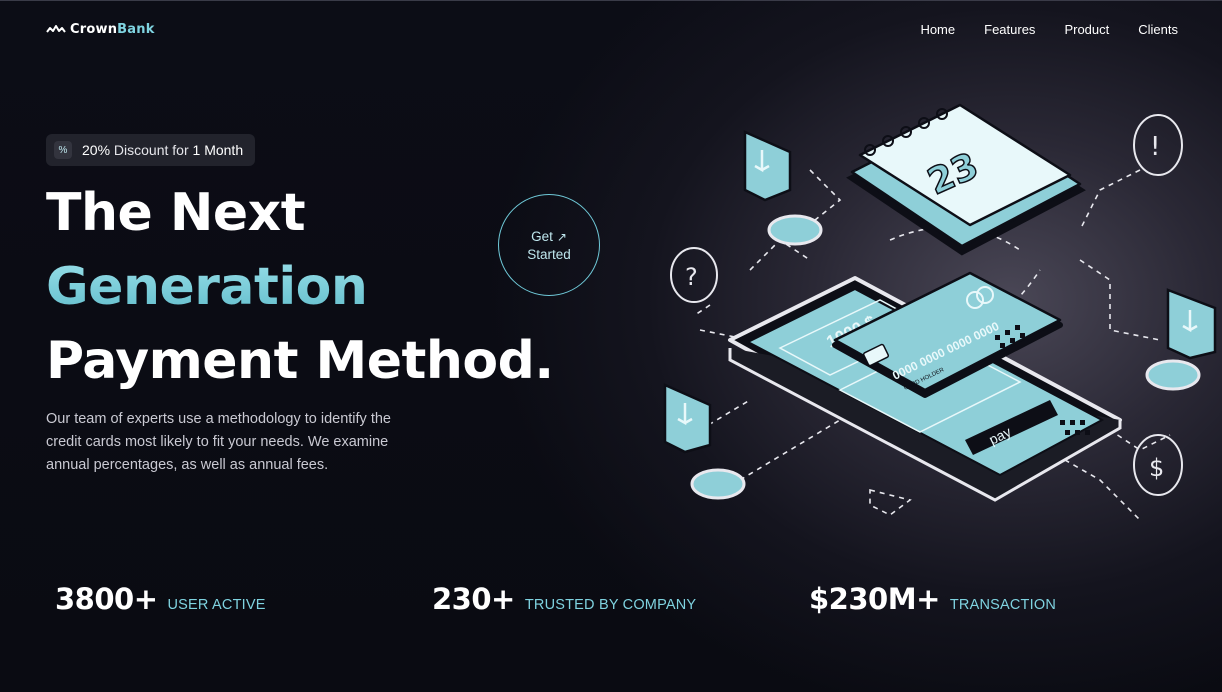  What do you see at coordinates (1155, 147) in the screenshot?
I see `exclamation-icon: !` at bounding box center [1155, 147].